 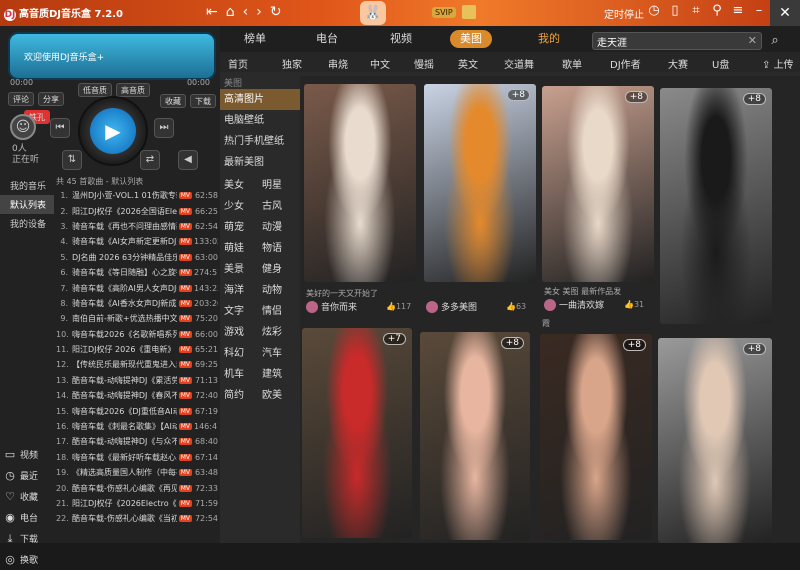 What do you see at coordinates (444, 12) in the screenshot?
I see `svip-badge: SVIP` at bounding box center [444, 12].